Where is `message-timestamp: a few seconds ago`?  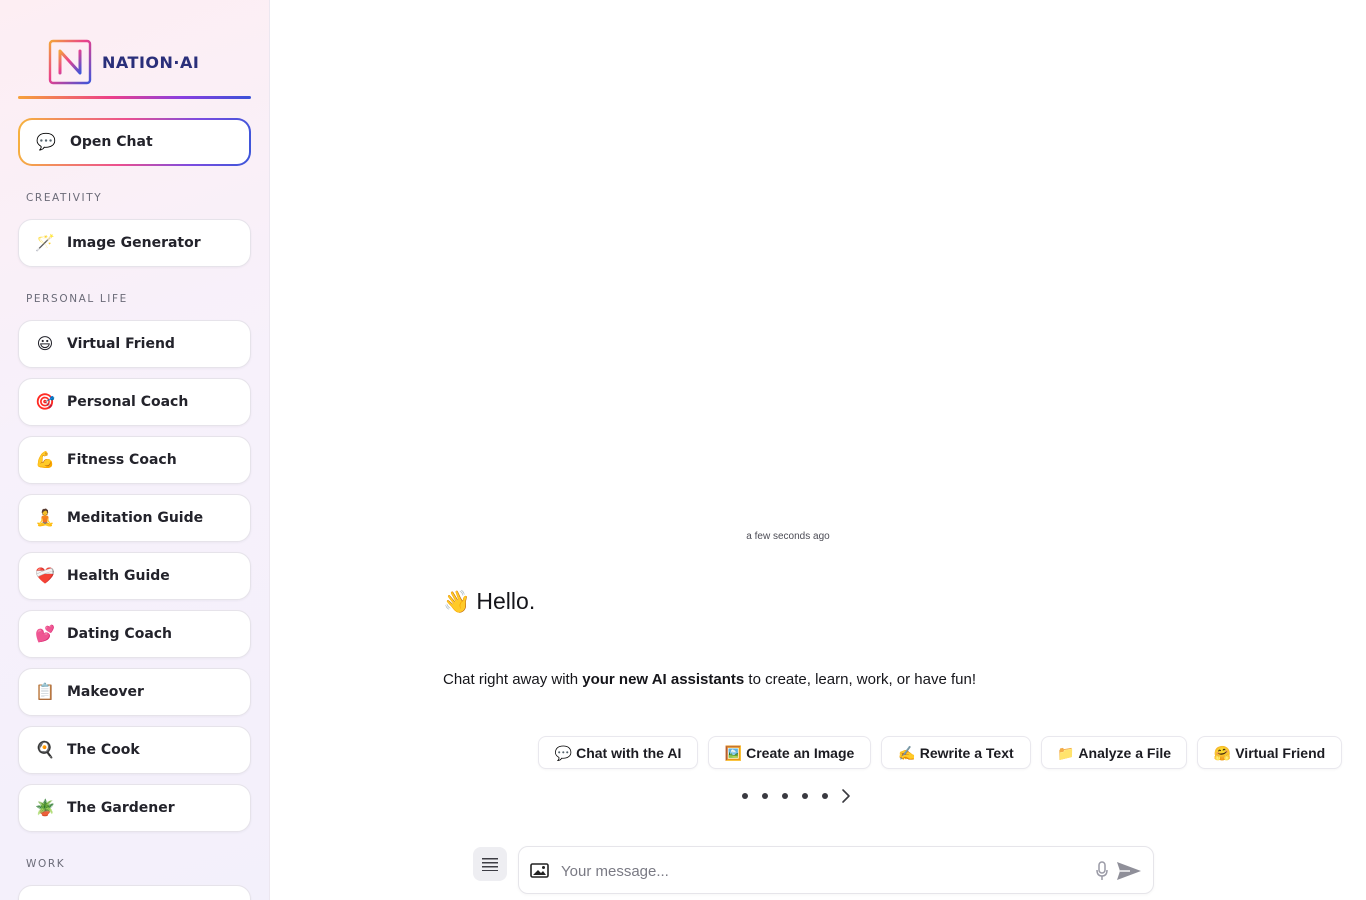 message-timestamp: a few seconds ago is located at coordinates (788, 536).